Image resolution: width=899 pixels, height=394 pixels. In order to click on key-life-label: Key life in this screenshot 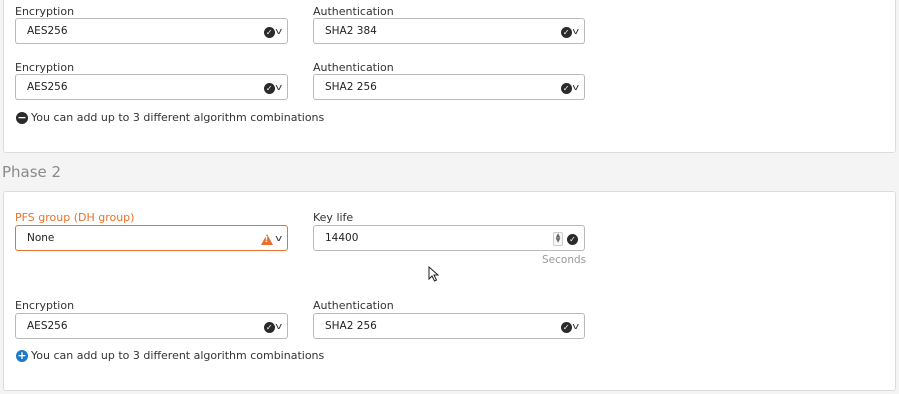, I will do `click(333, 217)`.